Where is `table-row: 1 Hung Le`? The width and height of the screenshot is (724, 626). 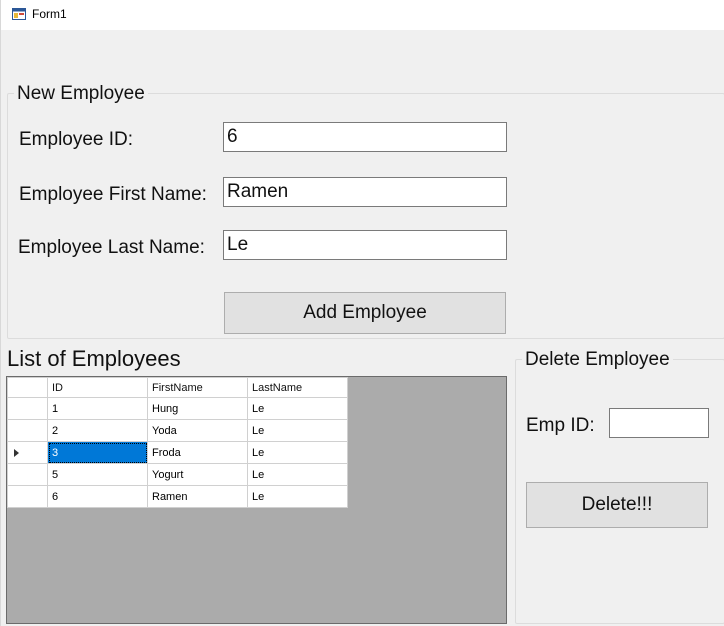 table-row: 1 Hung Le is located at coordinates (177, 408).